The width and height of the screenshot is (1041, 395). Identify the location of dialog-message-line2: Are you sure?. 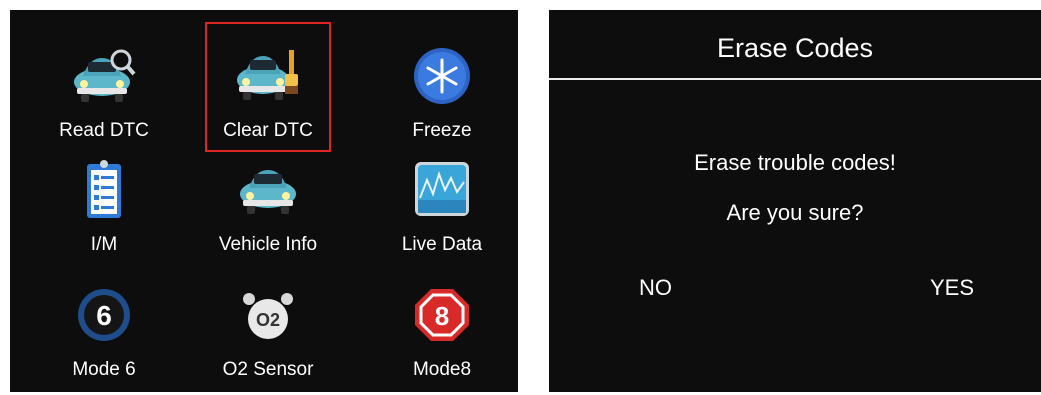
(795, 212).